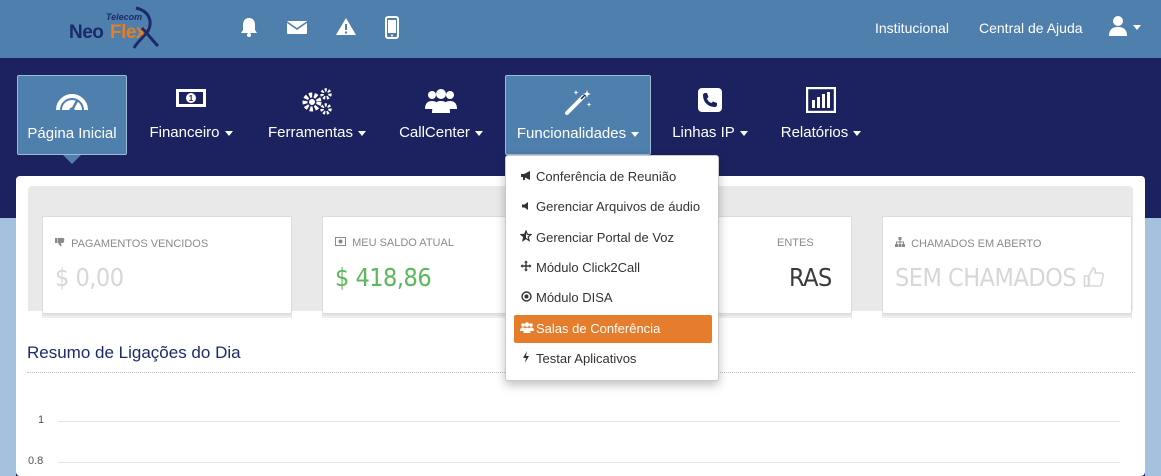  Describe the element at coordinates (900, 242) in the screenshot. I see `sitemap-icon` at that location.